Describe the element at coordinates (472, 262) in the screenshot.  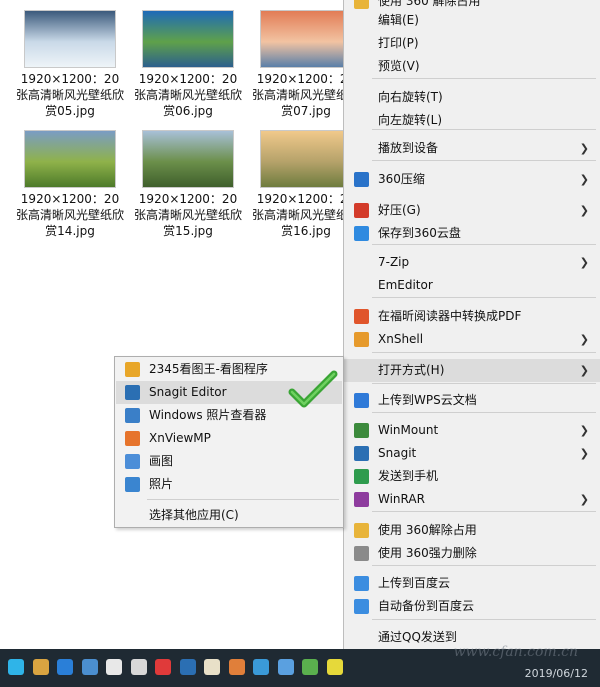
I see `menu-item: 7-Zip ❯` at that location.